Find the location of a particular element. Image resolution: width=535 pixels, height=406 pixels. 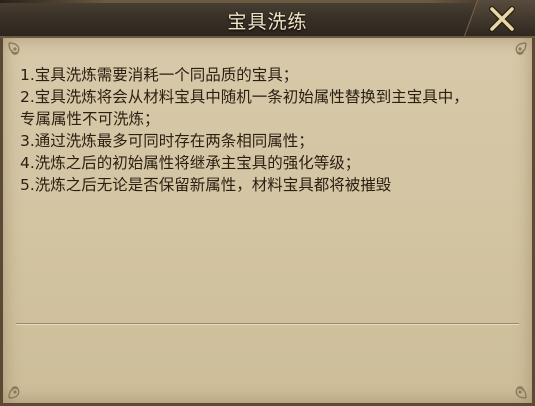

dialog-title-bar: 宝具洗练 is located at coordinates (267, 19).